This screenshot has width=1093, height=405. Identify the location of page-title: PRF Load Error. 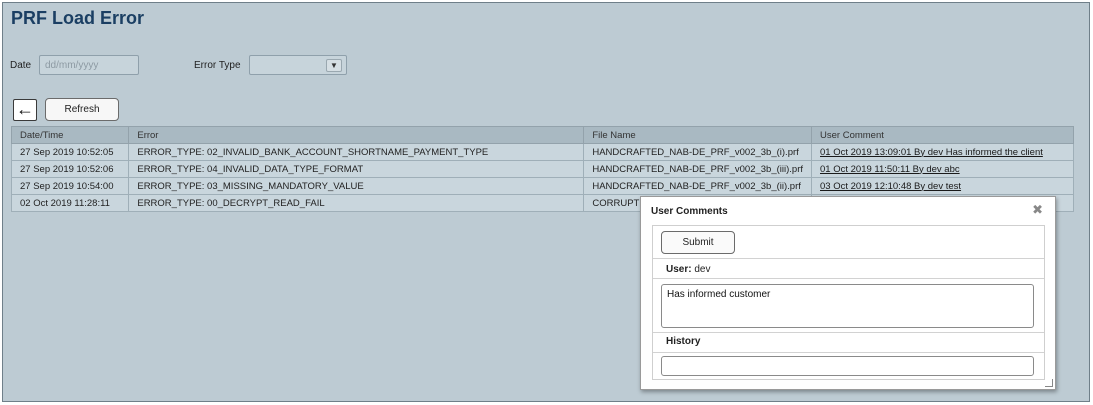
(78, 18).